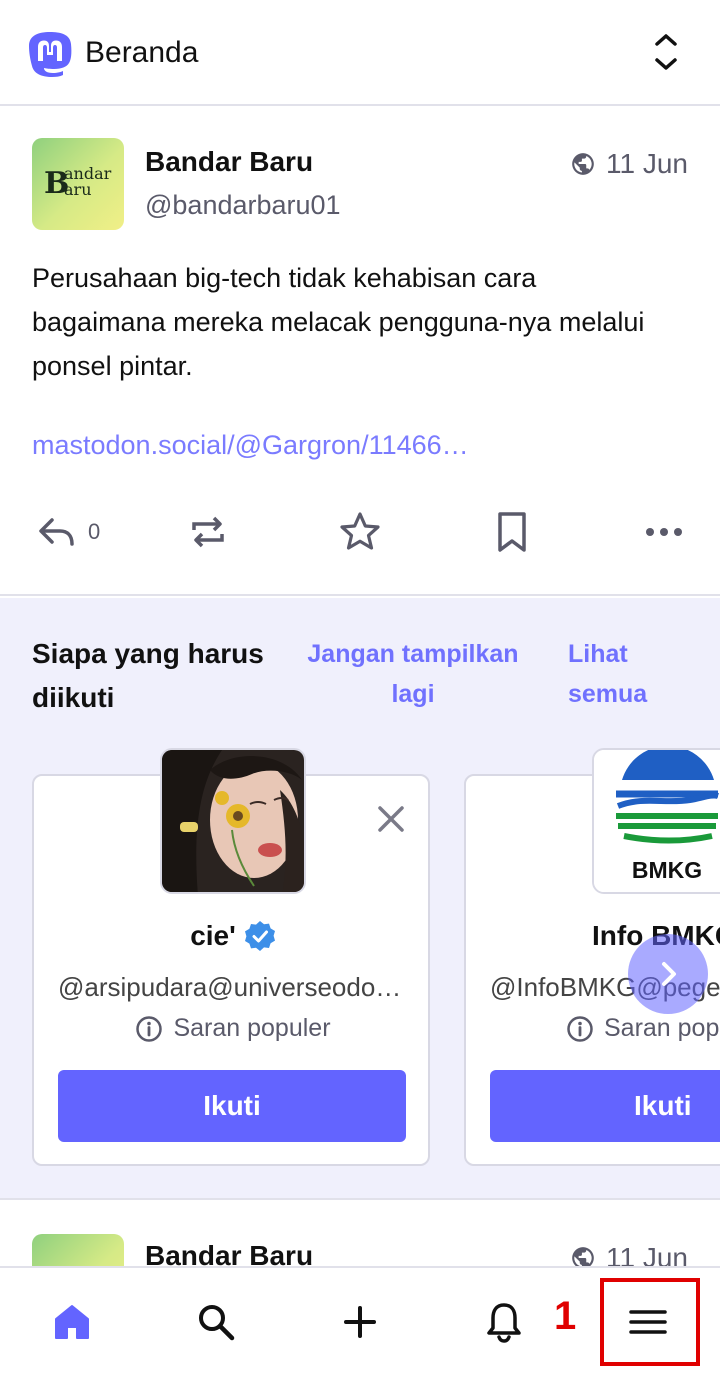 The height and width of the screenshot is (1374, 720). Describe the element at coordinates (666, 53) in the screenshot. I see `chevron-up-down-icon` at that location.